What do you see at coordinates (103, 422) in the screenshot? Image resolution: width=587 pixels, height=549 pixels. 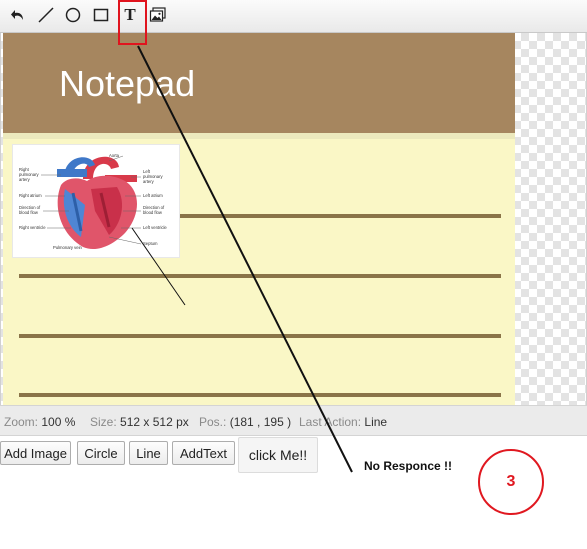 I see `size-label: Size:` at bounding box center [103, 422].